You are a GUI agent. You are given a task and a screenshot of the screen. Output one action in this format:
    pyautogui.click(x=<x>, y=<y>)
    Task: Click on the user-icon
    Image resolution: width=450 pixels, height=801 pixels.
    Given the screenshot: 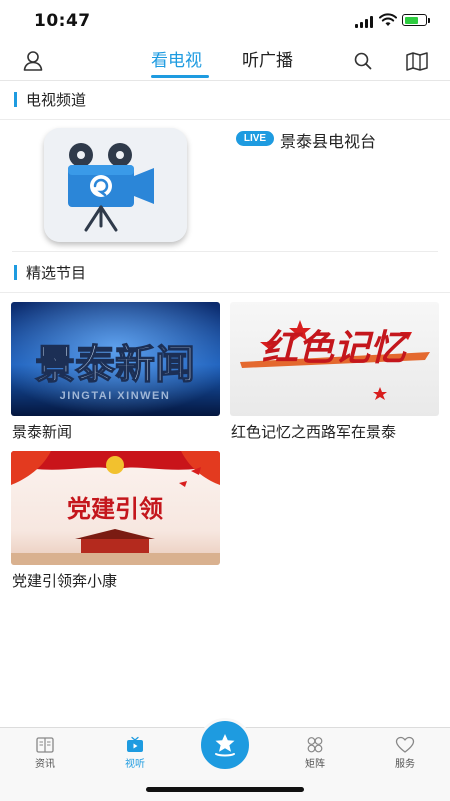 What is the action you would take?
    pyautogui.click(x=33, y=61)
    